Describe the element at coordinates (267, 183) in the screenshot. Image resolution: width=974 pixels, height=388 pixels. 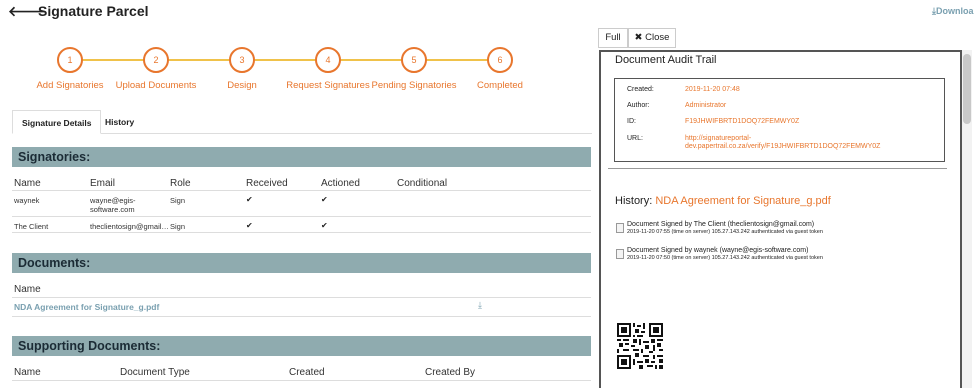
I see `col-received: Received` at that location.